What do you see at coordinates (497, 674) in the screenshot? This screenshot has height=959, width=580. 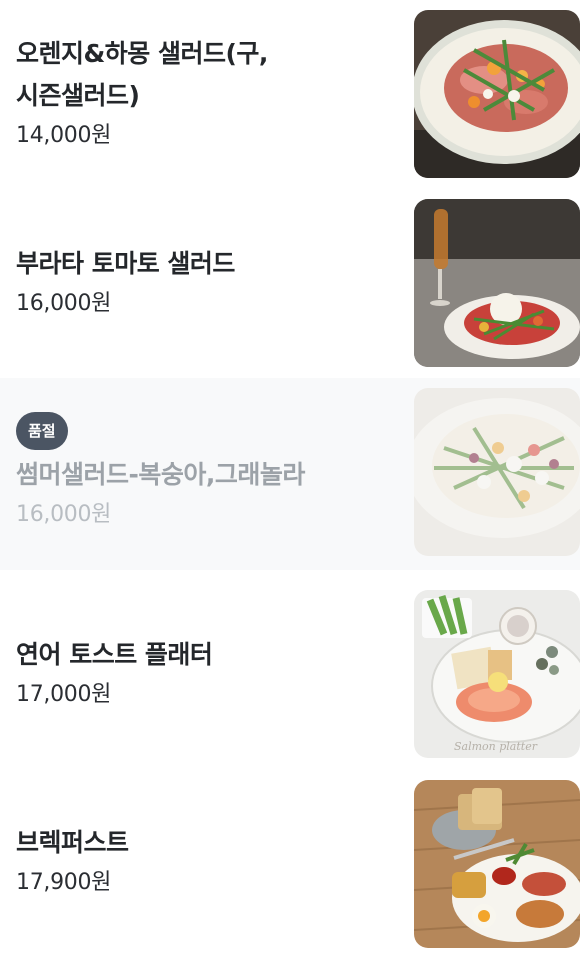 I see `salmon-platter-image: Salmon platter` at bounding box center [497, 674].